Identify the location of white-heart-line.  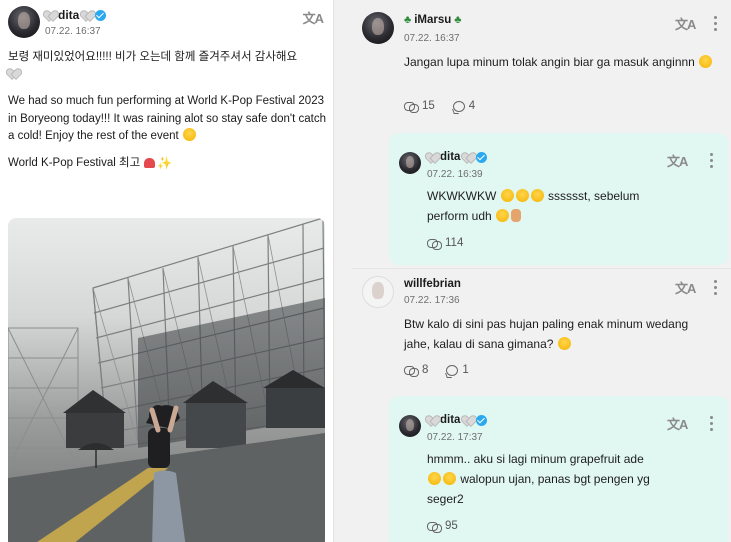
(168, 76).